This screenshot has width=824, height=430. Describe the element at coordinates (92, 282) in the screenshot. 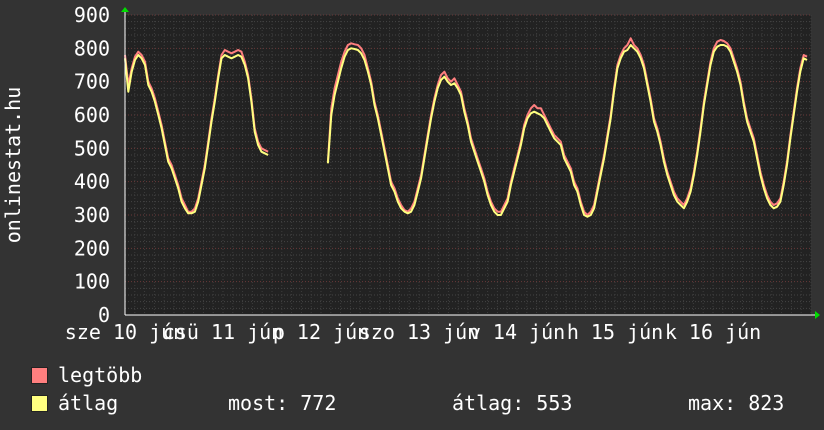

I see `y-tick-label: 100` at that location.